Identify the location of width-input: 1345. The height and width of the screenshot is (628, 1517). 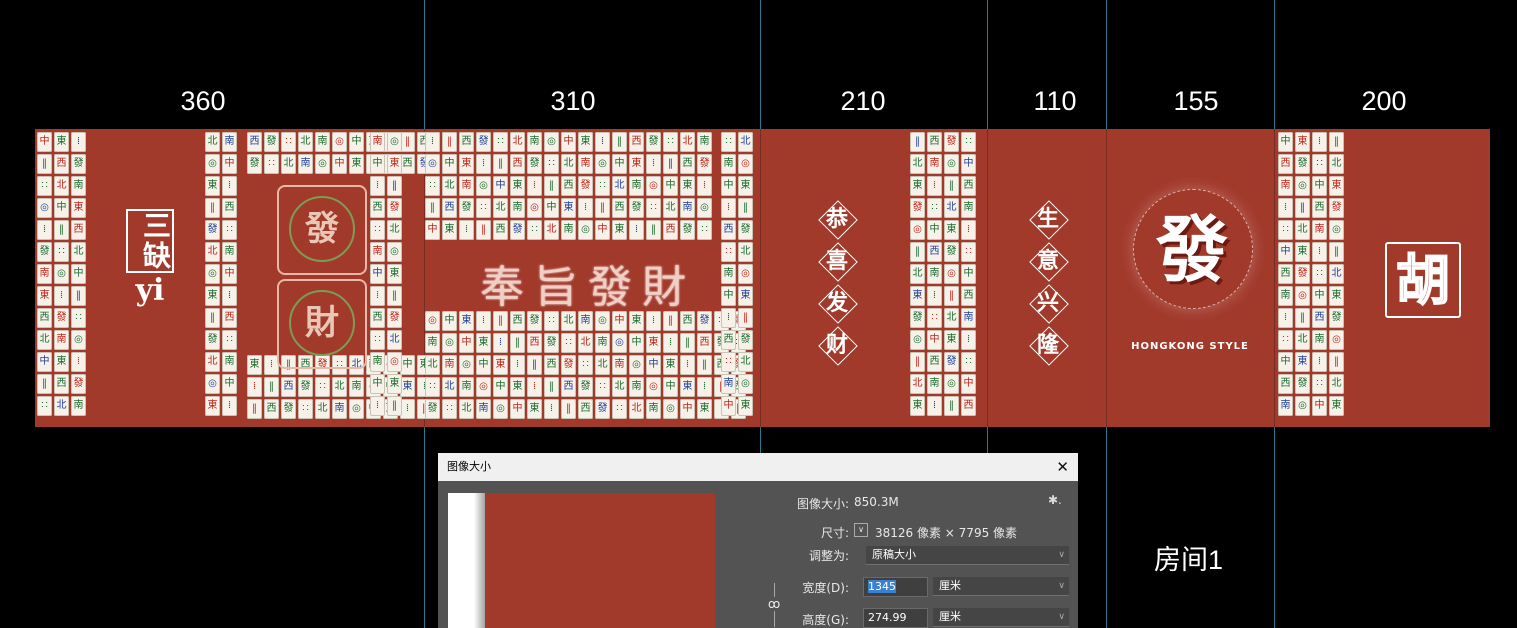
(895, 587).